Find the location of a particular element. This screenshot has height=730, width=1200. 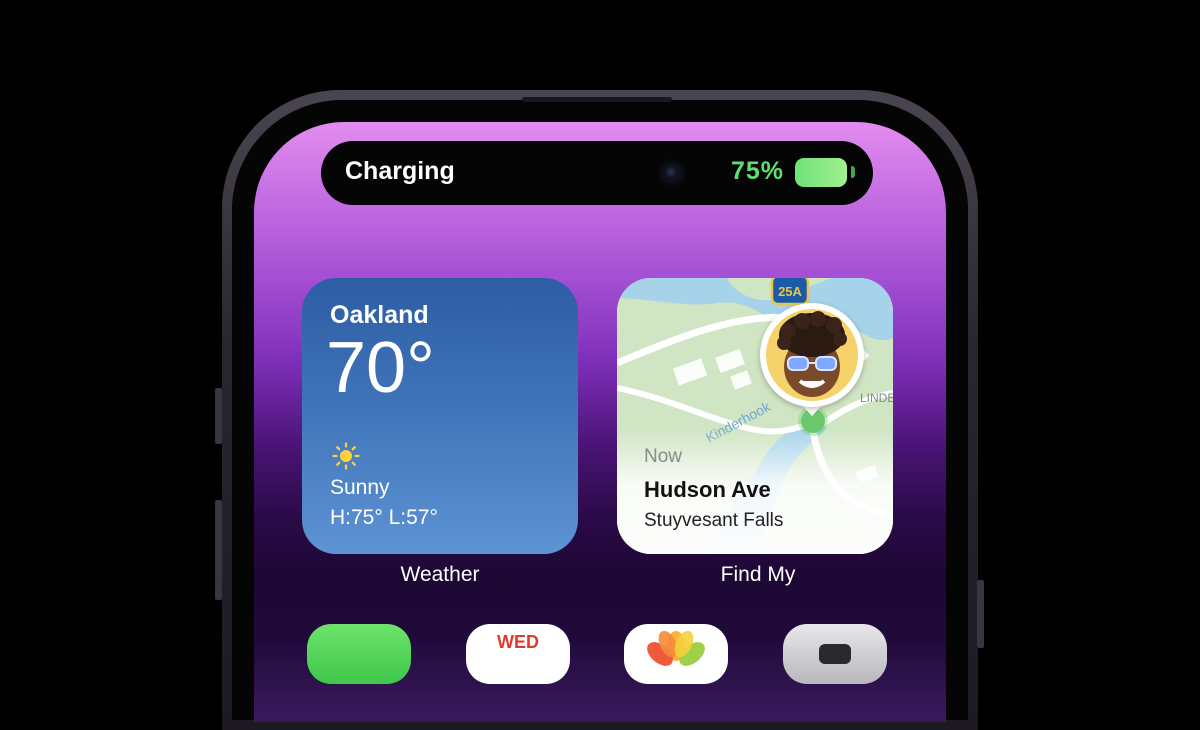

camera-app-icon is located at coordinates (835, 654).